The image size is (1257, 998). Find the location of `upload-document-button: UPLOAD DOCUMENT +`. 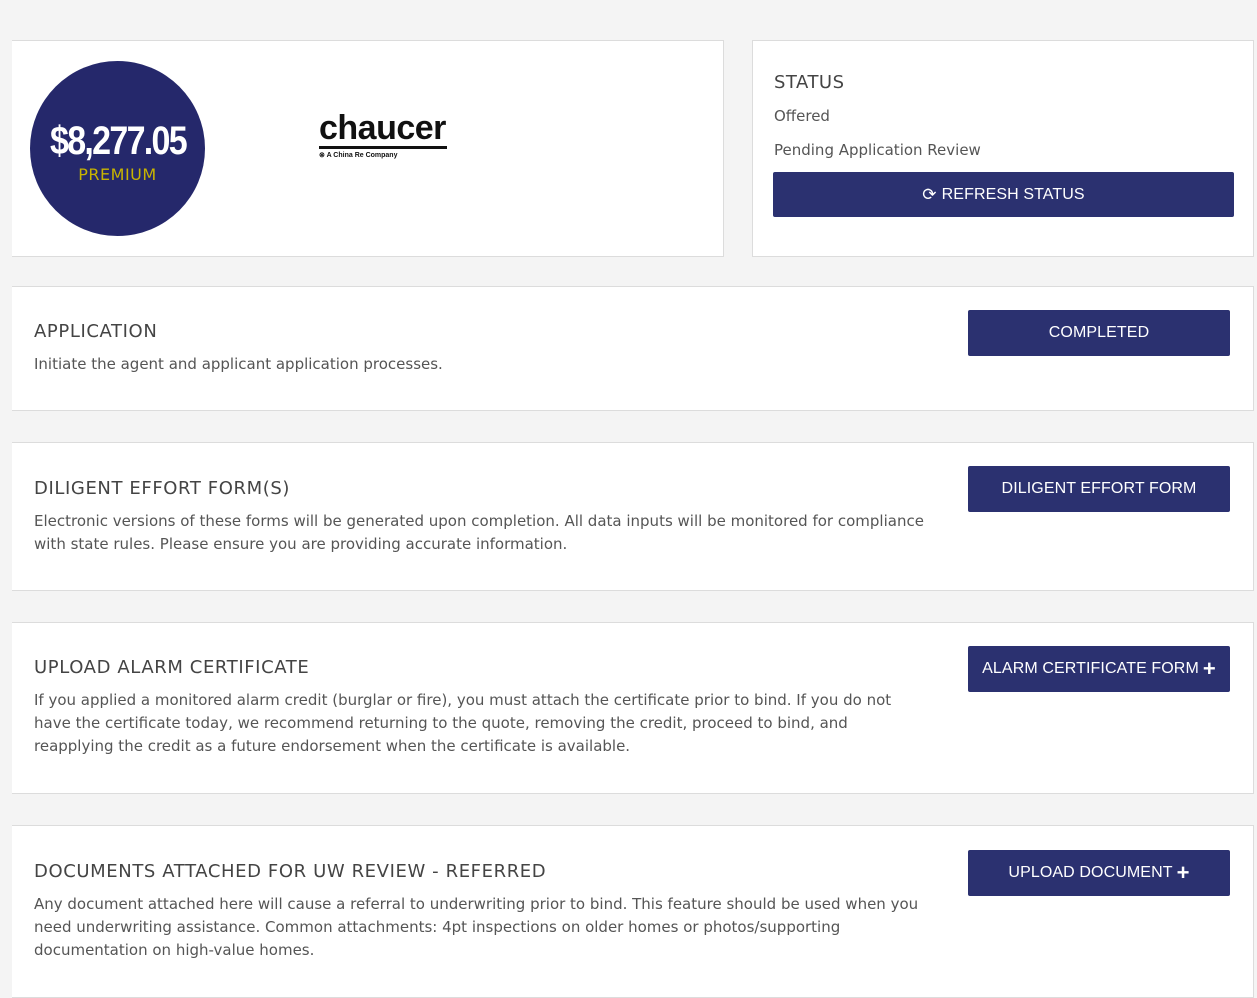

upload-document-button: UPLOAD DOCUMENT + is located at coordinates (1099, 873).